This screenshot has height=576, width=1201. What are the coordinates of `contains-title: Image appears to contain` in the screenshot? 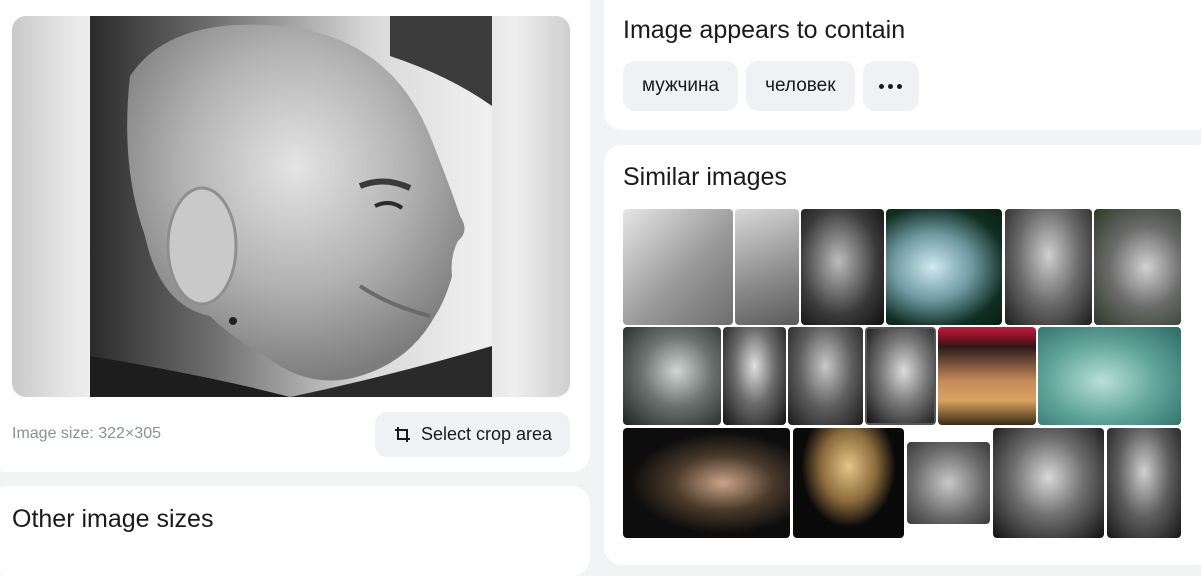 It's located at (764, 30).